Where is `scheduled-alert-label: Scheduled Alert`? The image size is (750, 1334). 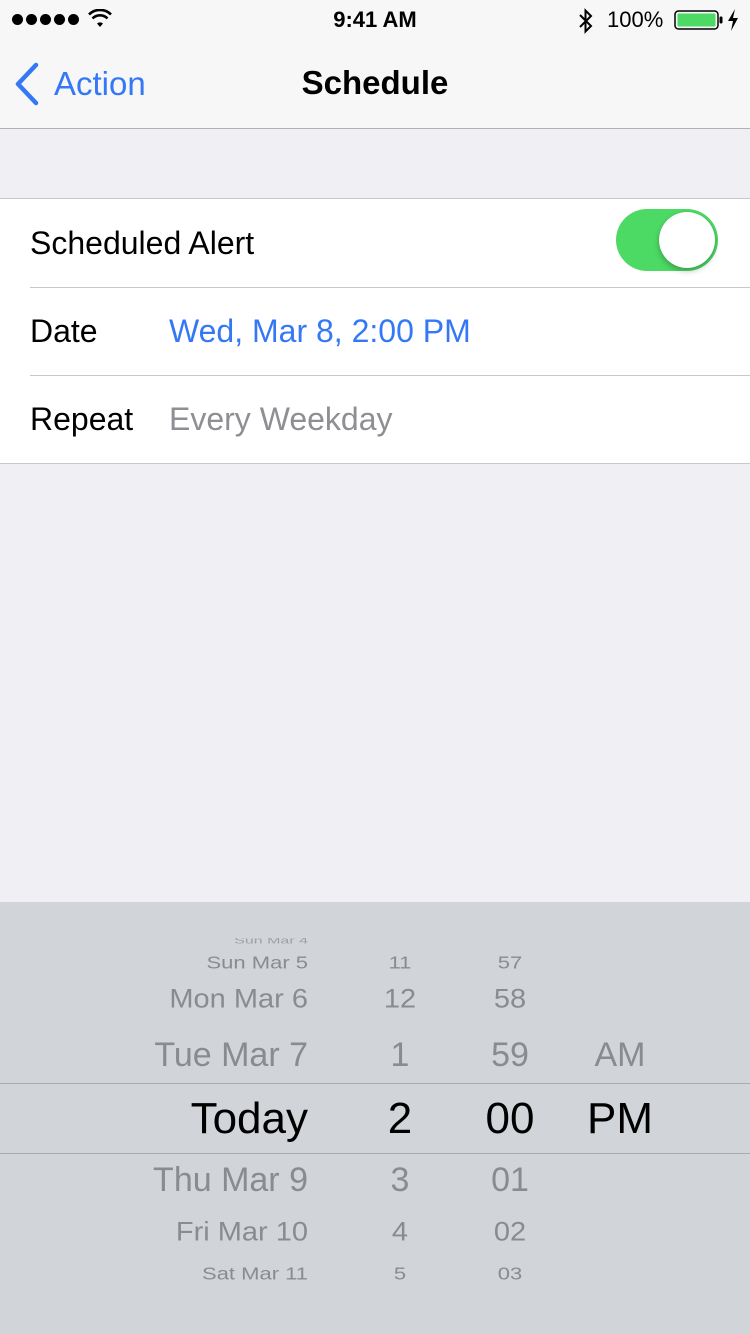 scheduled-alert-label: Scheduled Alert is located at coordinates (142, 243).